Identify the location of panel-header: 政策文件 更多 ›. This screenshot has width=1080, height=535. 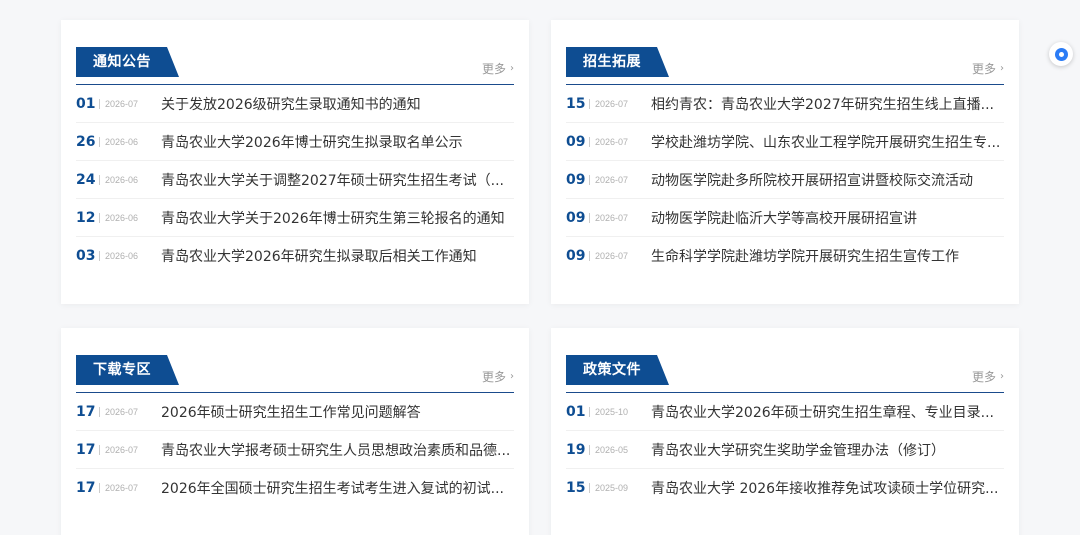
(785, 374).